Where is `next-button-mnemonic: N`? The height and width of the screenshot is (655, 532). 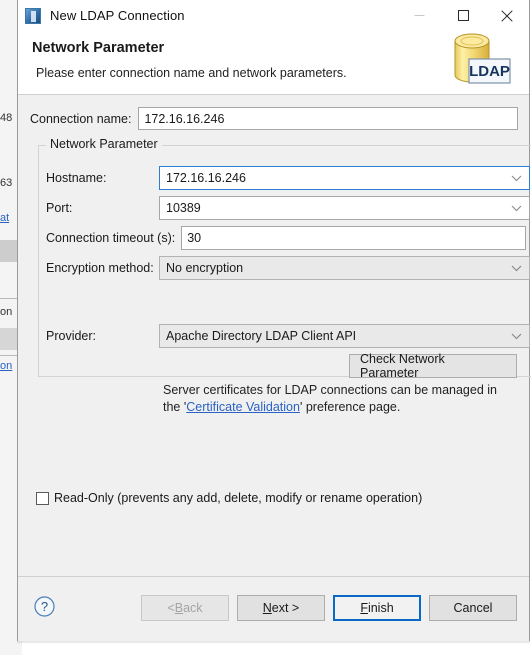
next-button-mnemonic: N is located at coordinates (267, 608).